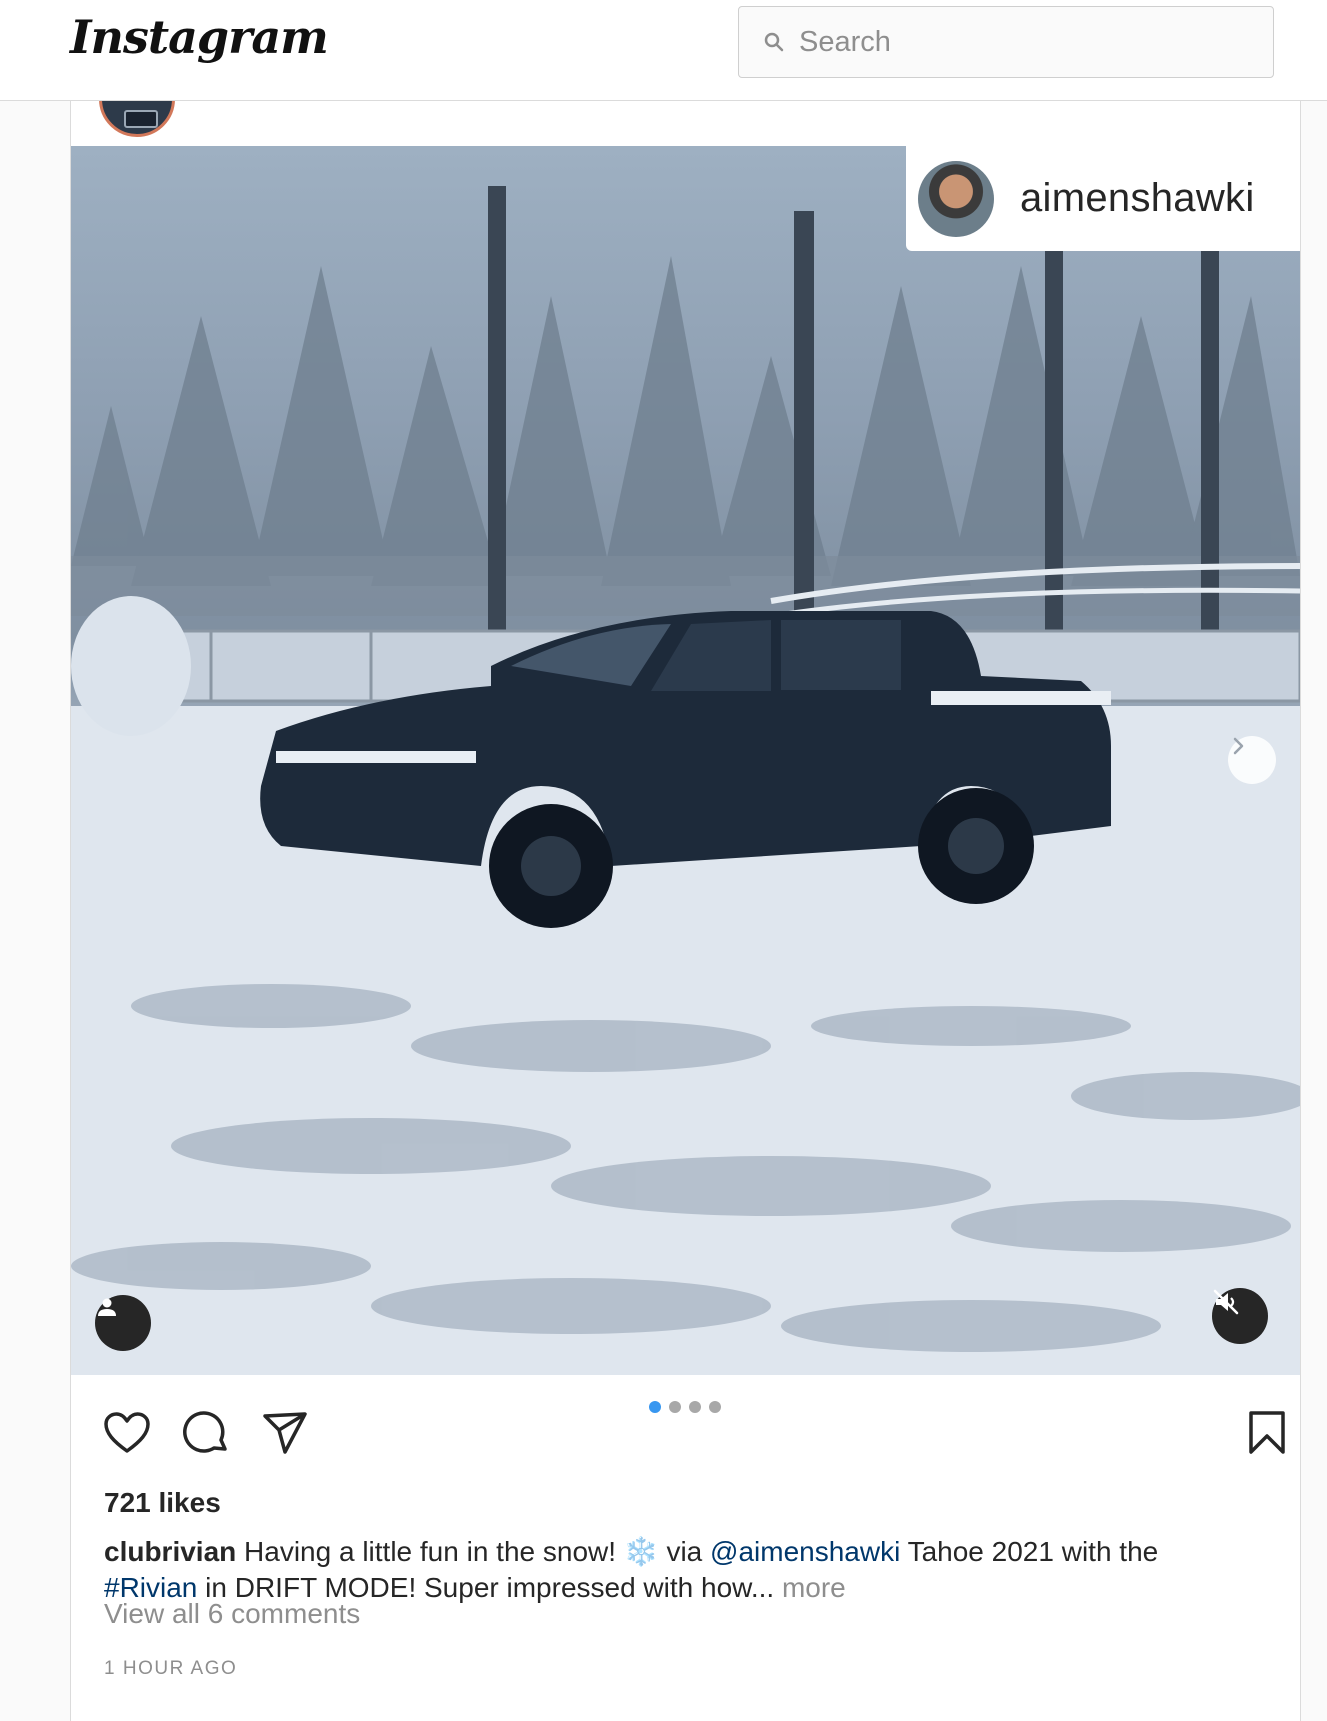 This screenshot has width=1327, height=1721. Describe the element at coordinates (1252, 760) in the screenshot. I see `carousel-next-button` at that location.